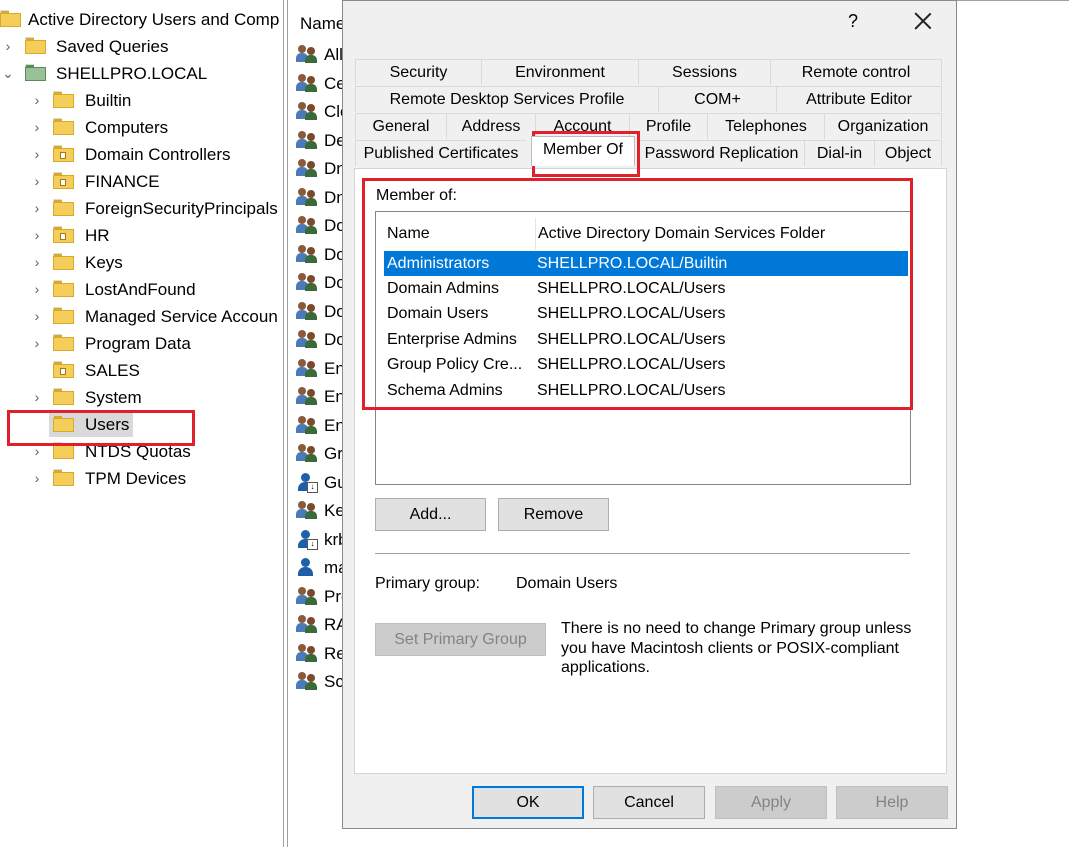 Image resolution: width=1069 pixels, height=847 pixels. What do you see at coordinates (553, 514) in the screenshot?
I see `remove-button: Remove` at bounding box center [553, 514].